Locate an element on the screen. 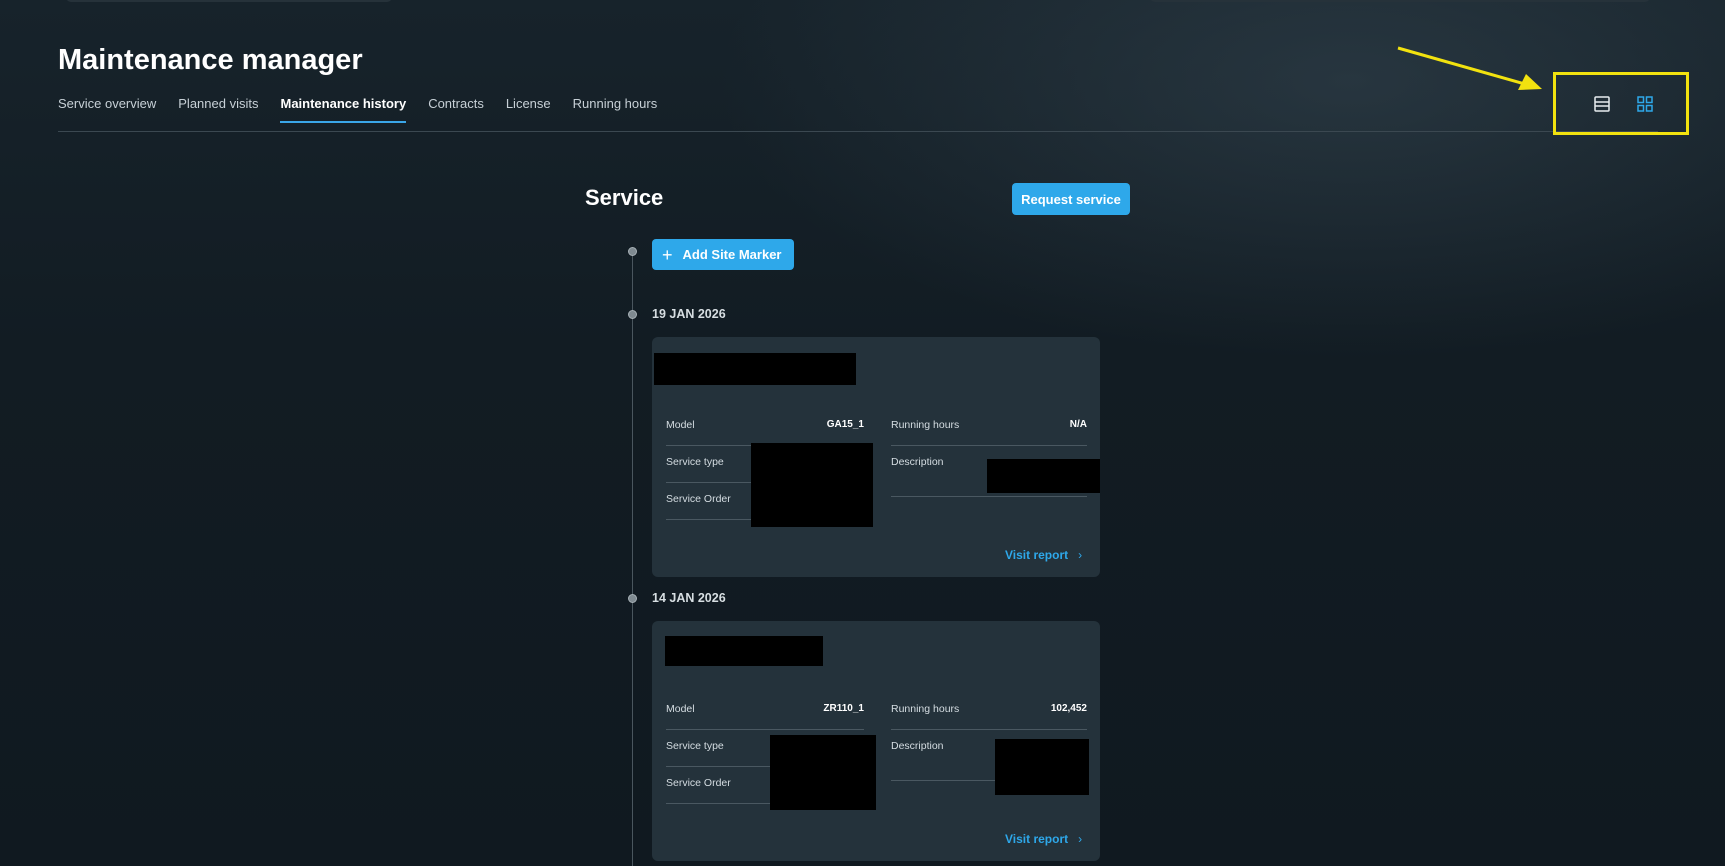  service-heading: Service is located at coordinates (624, 197).